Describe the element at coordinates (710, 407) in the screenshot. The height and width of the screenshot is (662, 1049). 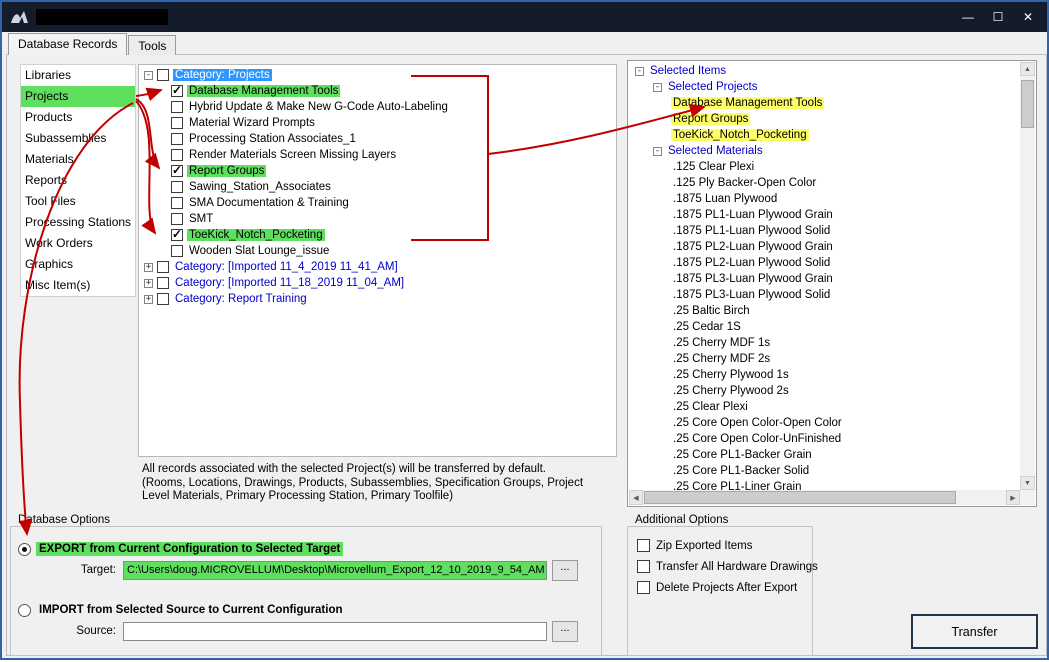
I see `selected-material-label: .25 Clear Plexi` at that location.